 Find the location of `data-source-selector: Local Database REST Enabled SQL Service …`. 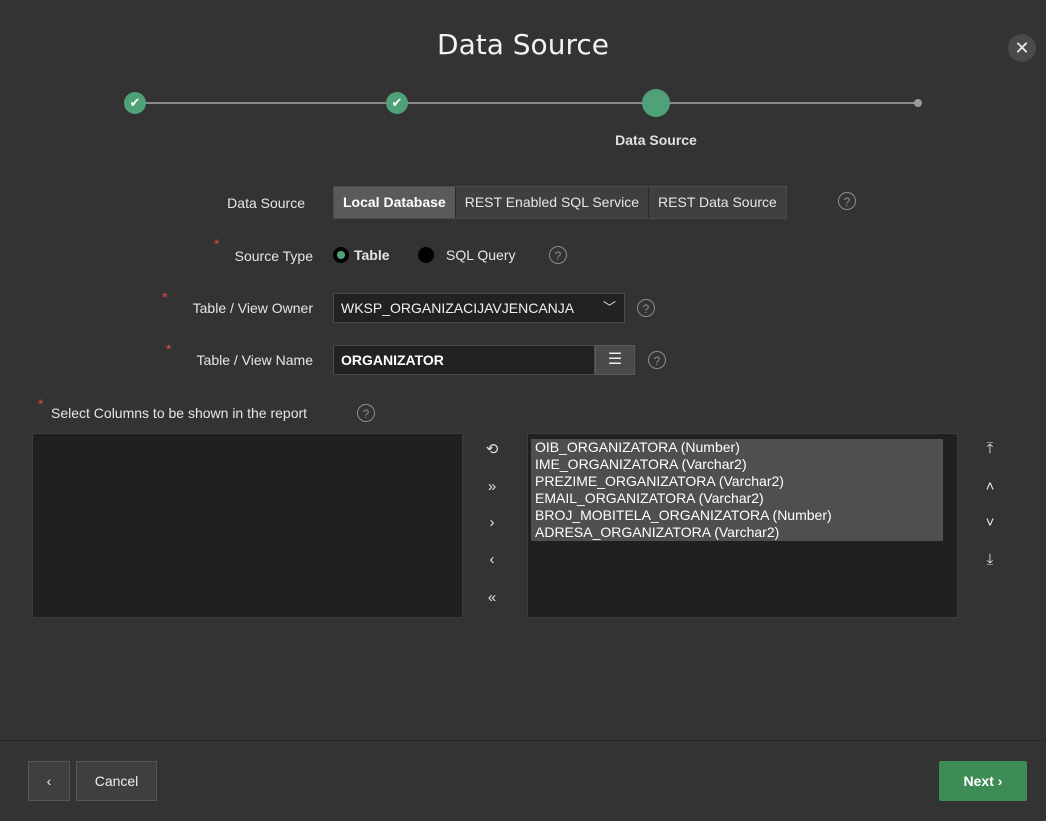

data-source-selector: Local Database REST Enabled SQL Service … is located at coordinates (560, 202).